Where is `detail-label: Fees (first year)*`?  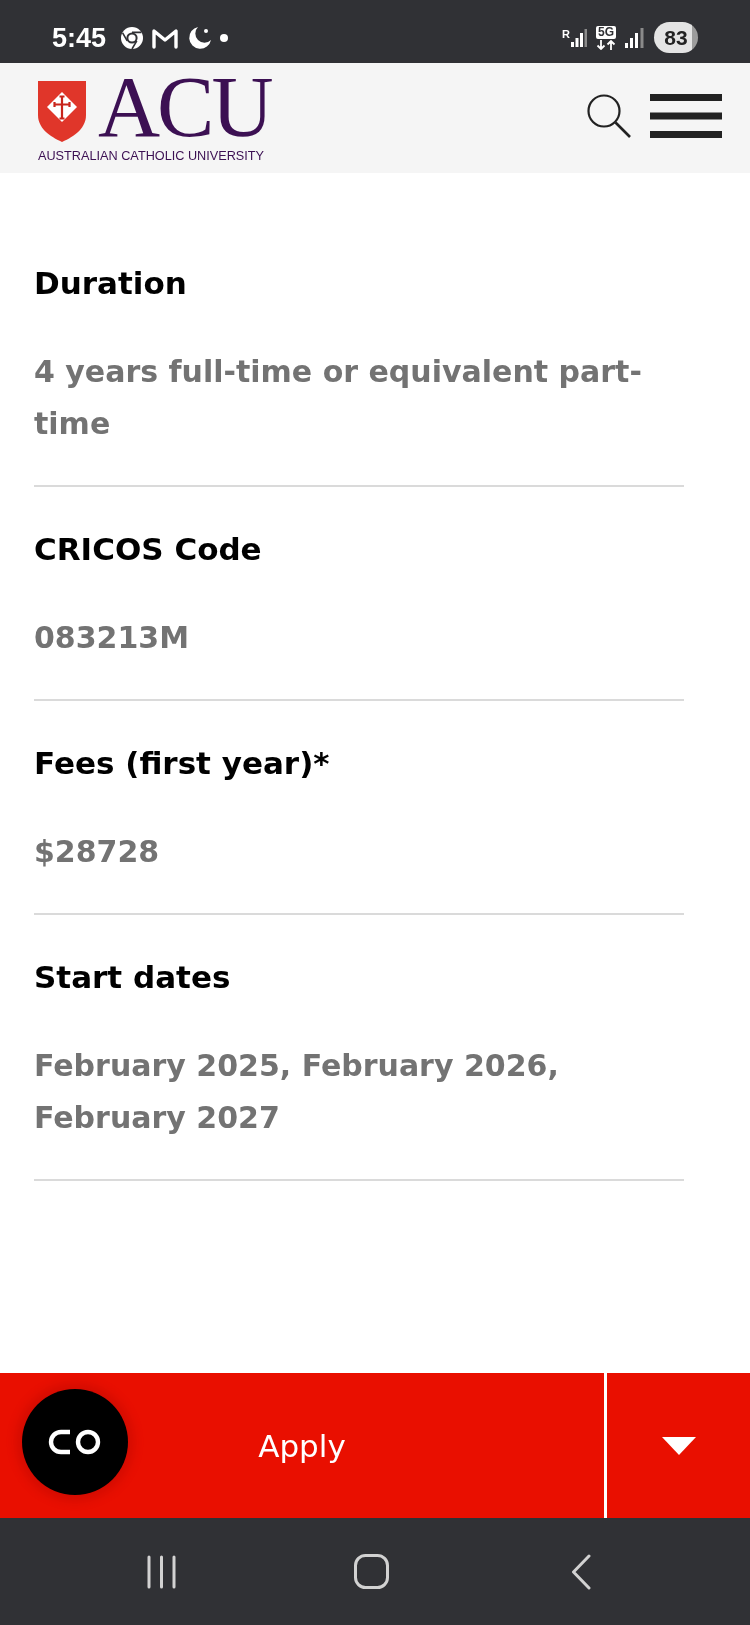
detail-label: Fees (first year)* is located at coordinates (182, 763).